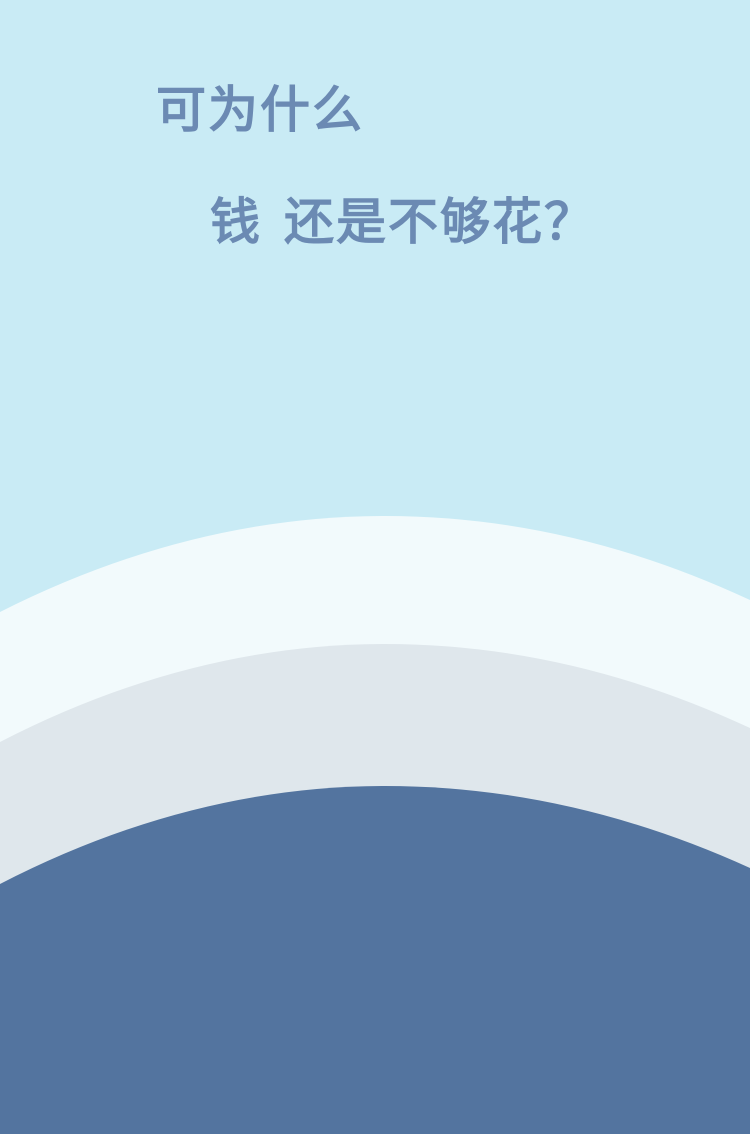 The height and width of the screenshot is (1134, 750). I want to click on headline-line-2: 钱还是不够花？, so click(403, 222).